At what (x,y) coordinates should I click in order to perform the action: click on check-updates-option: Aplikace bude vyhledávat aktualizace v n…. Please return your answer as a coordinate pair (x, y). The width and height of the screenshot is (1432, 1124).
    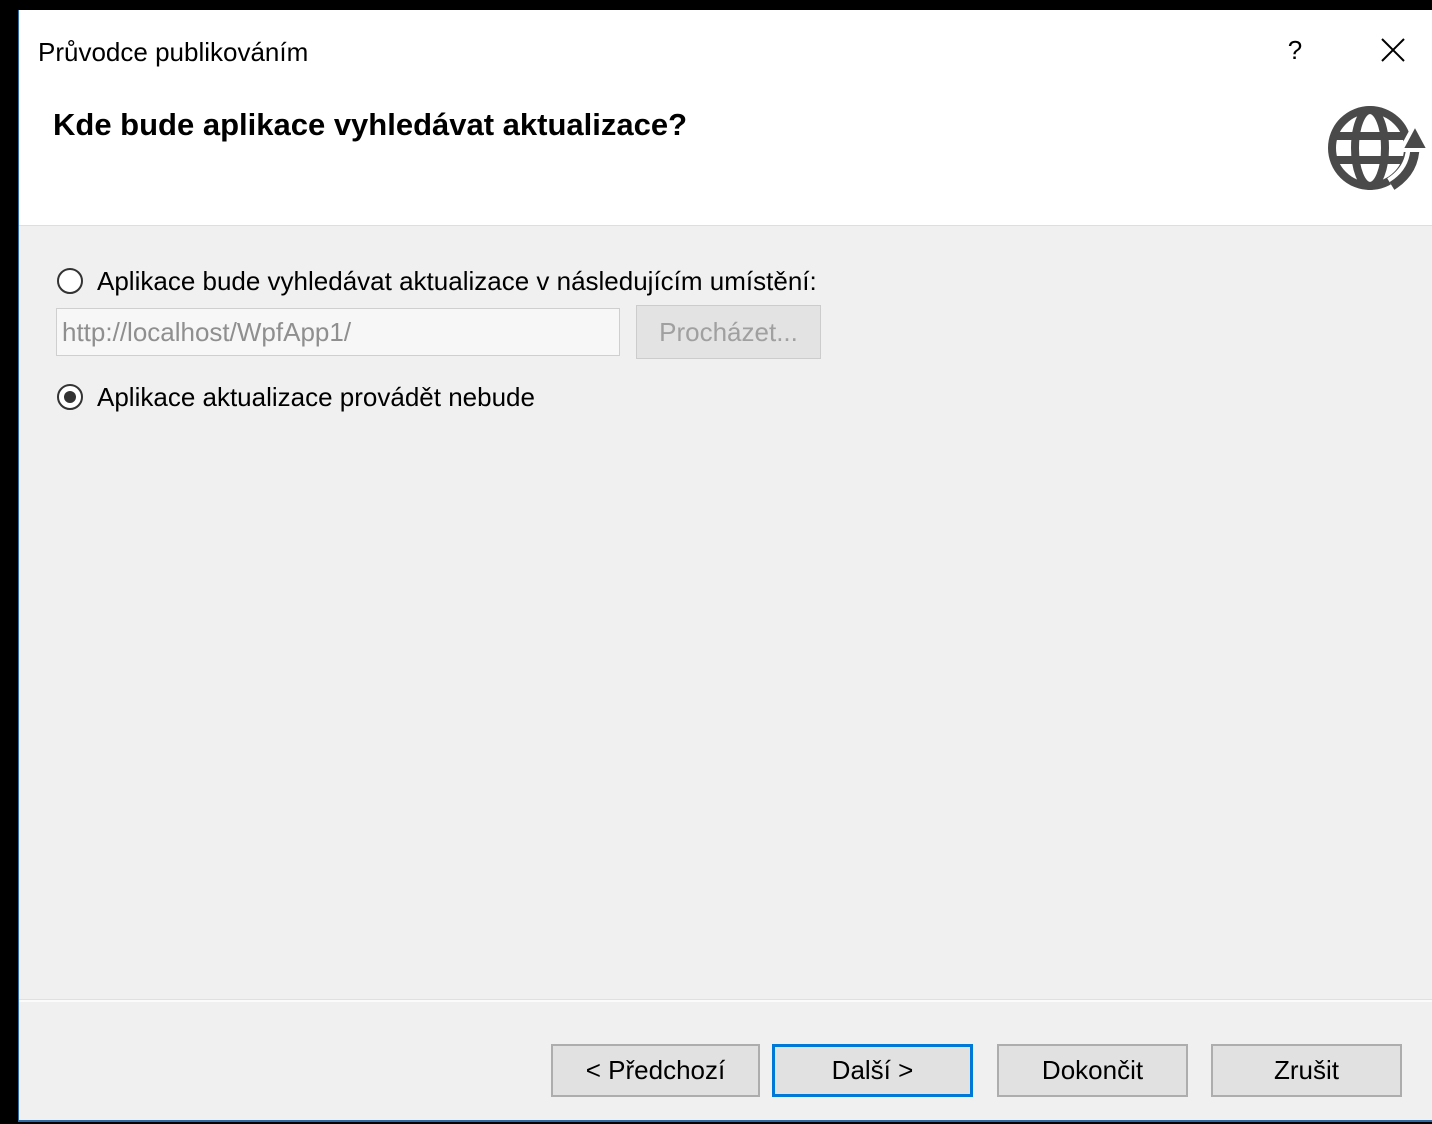
    Looking at the image, I should click on (437, 281).